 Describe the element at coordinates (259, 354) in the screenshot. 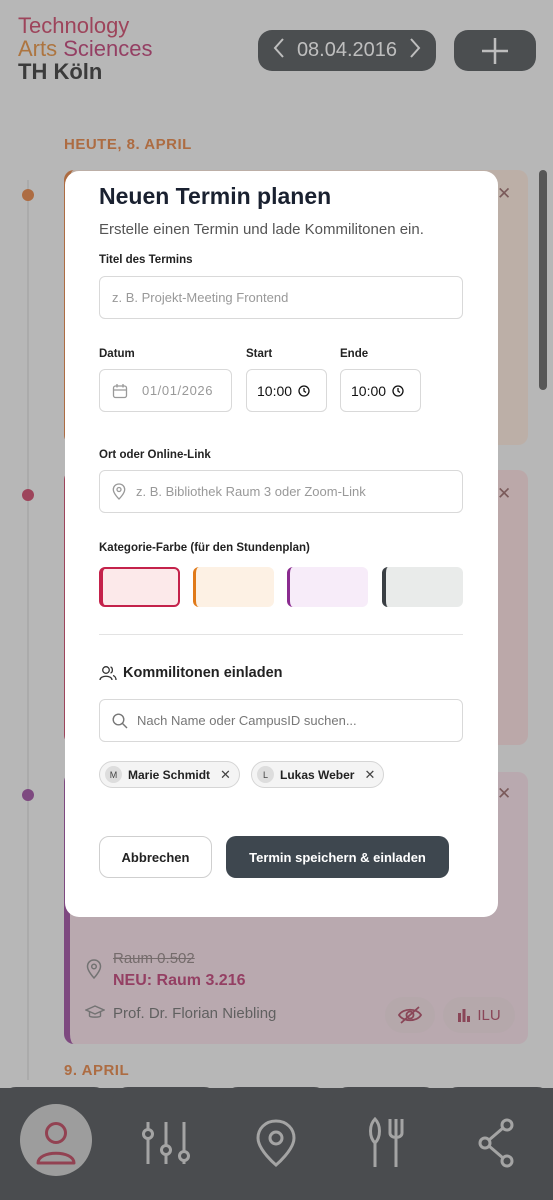

I see `start-label: Start` at that location.